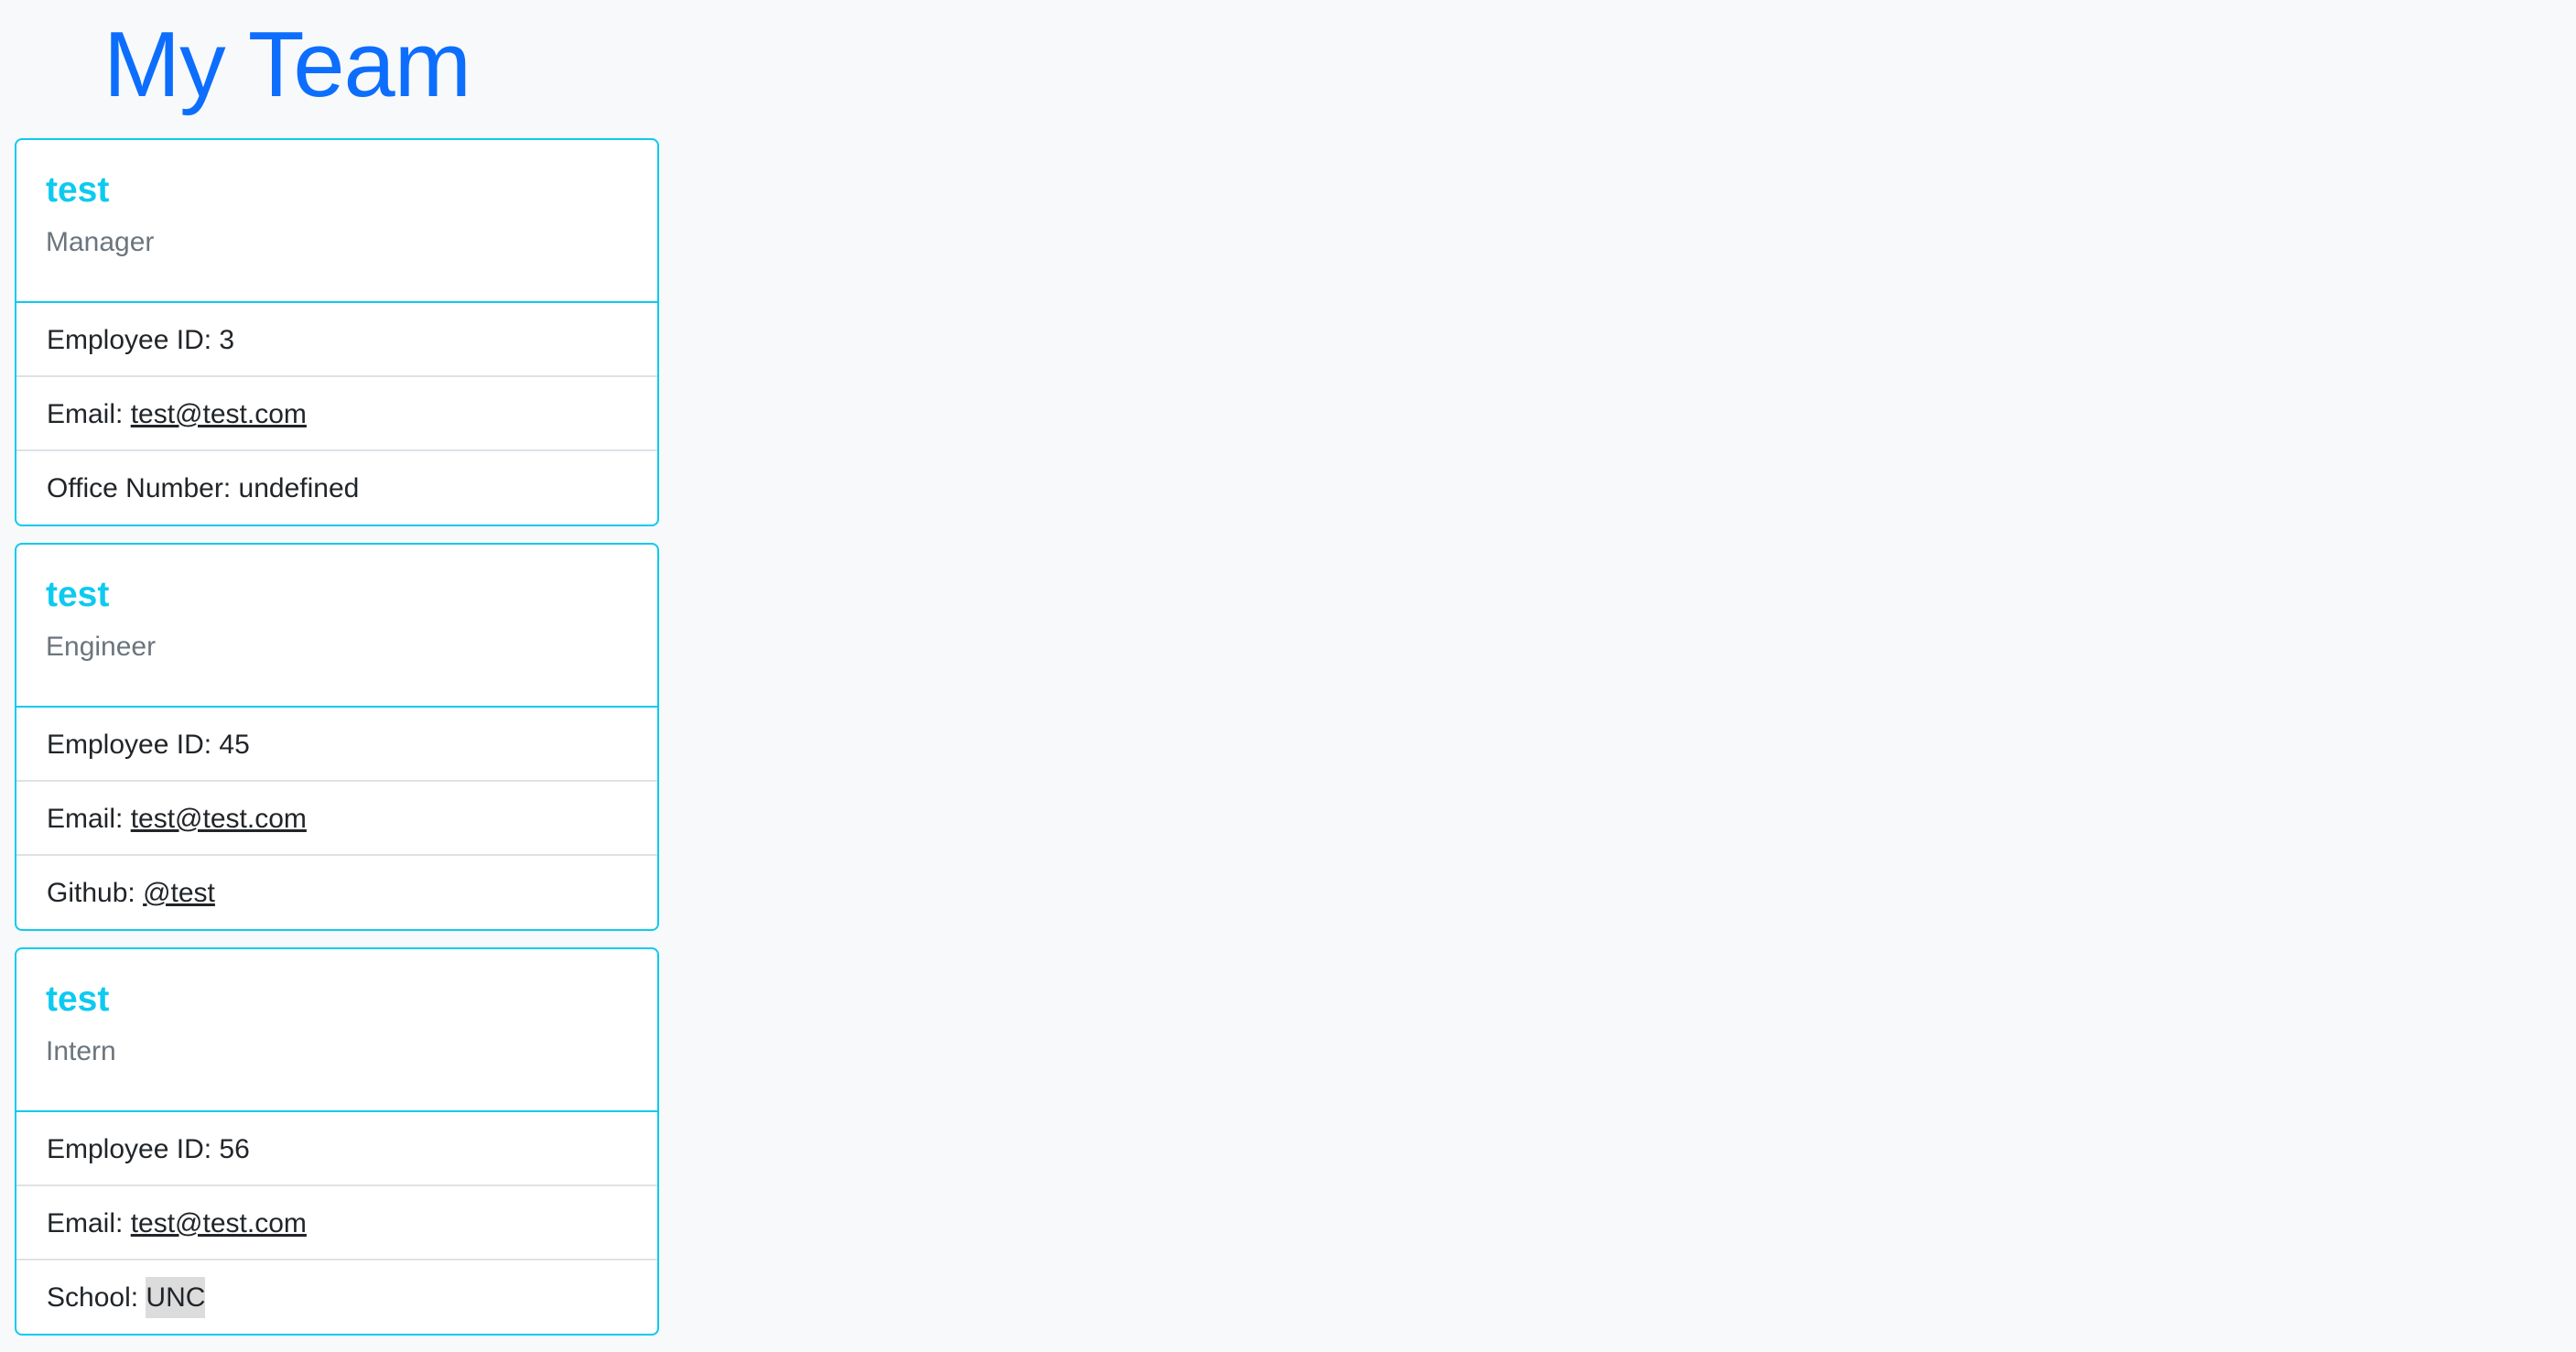  What do you see at coordinates (337, 892) in the screenshot?
I see `github-item: Github: @test` at bounding box center [337, 892].